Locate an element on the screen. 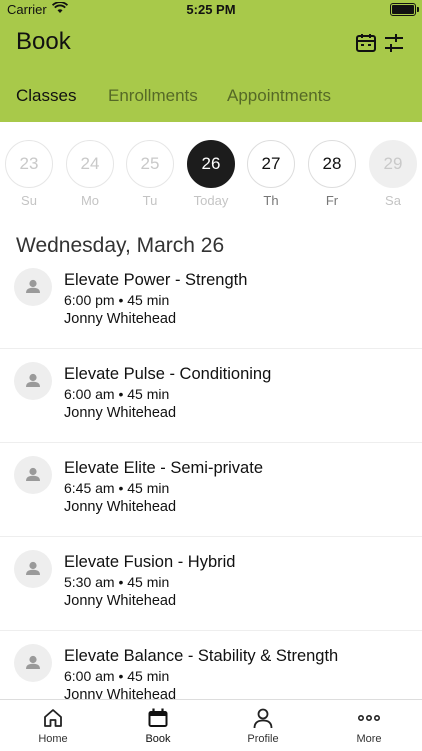 Image resolution: width=422 pixels, height=751 pixels. tabbar-label: More is located at coordinates (369, 739).